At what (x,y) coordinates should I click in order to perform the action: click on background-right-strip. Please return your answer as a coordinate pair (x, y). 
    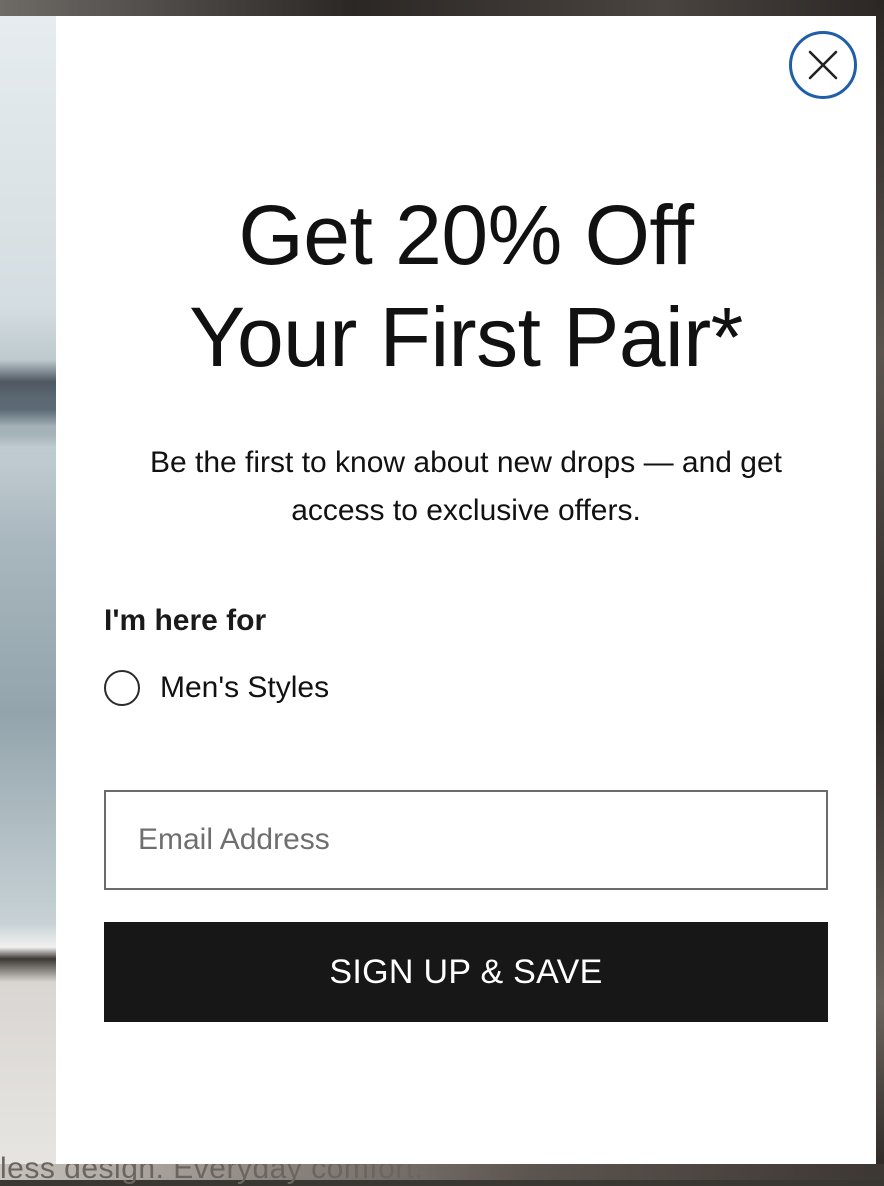
    Looking at the image, I should click on (880, 590).